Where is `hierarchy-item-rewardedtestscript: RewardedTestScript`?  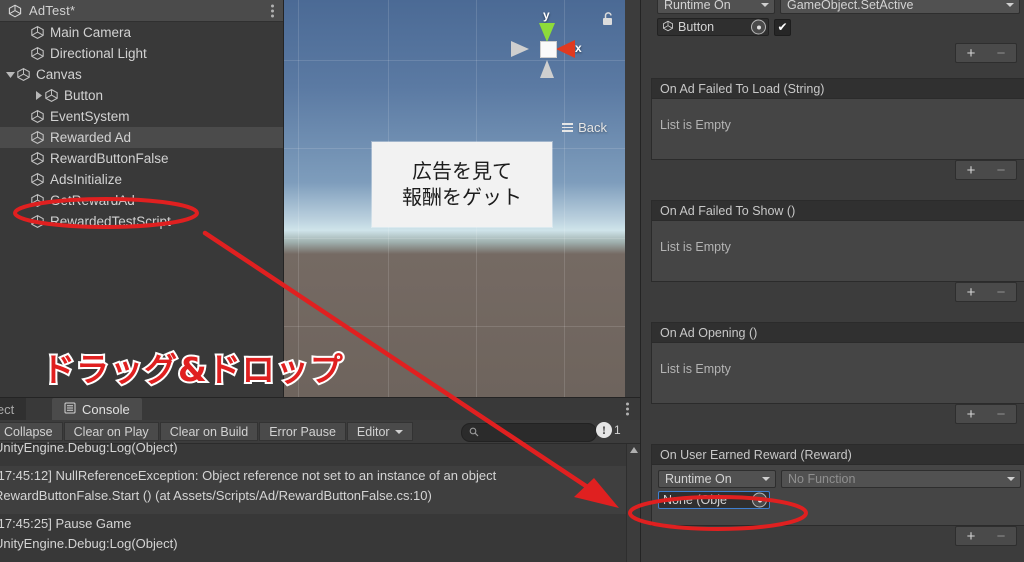
hierarchy-item-rewardedtestscript: RewardedTestScript is located at coordinates (141, 221).